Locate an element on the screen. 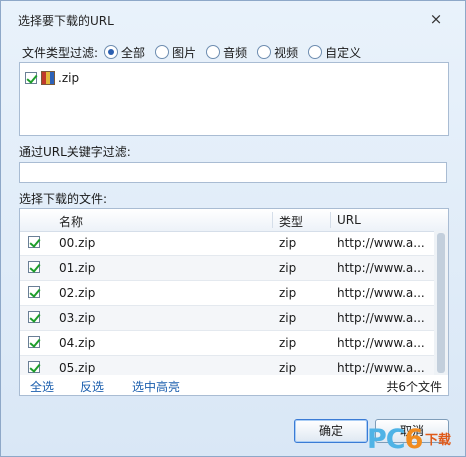  row-file-name: 02.zip is located at coordinates (77, 293).